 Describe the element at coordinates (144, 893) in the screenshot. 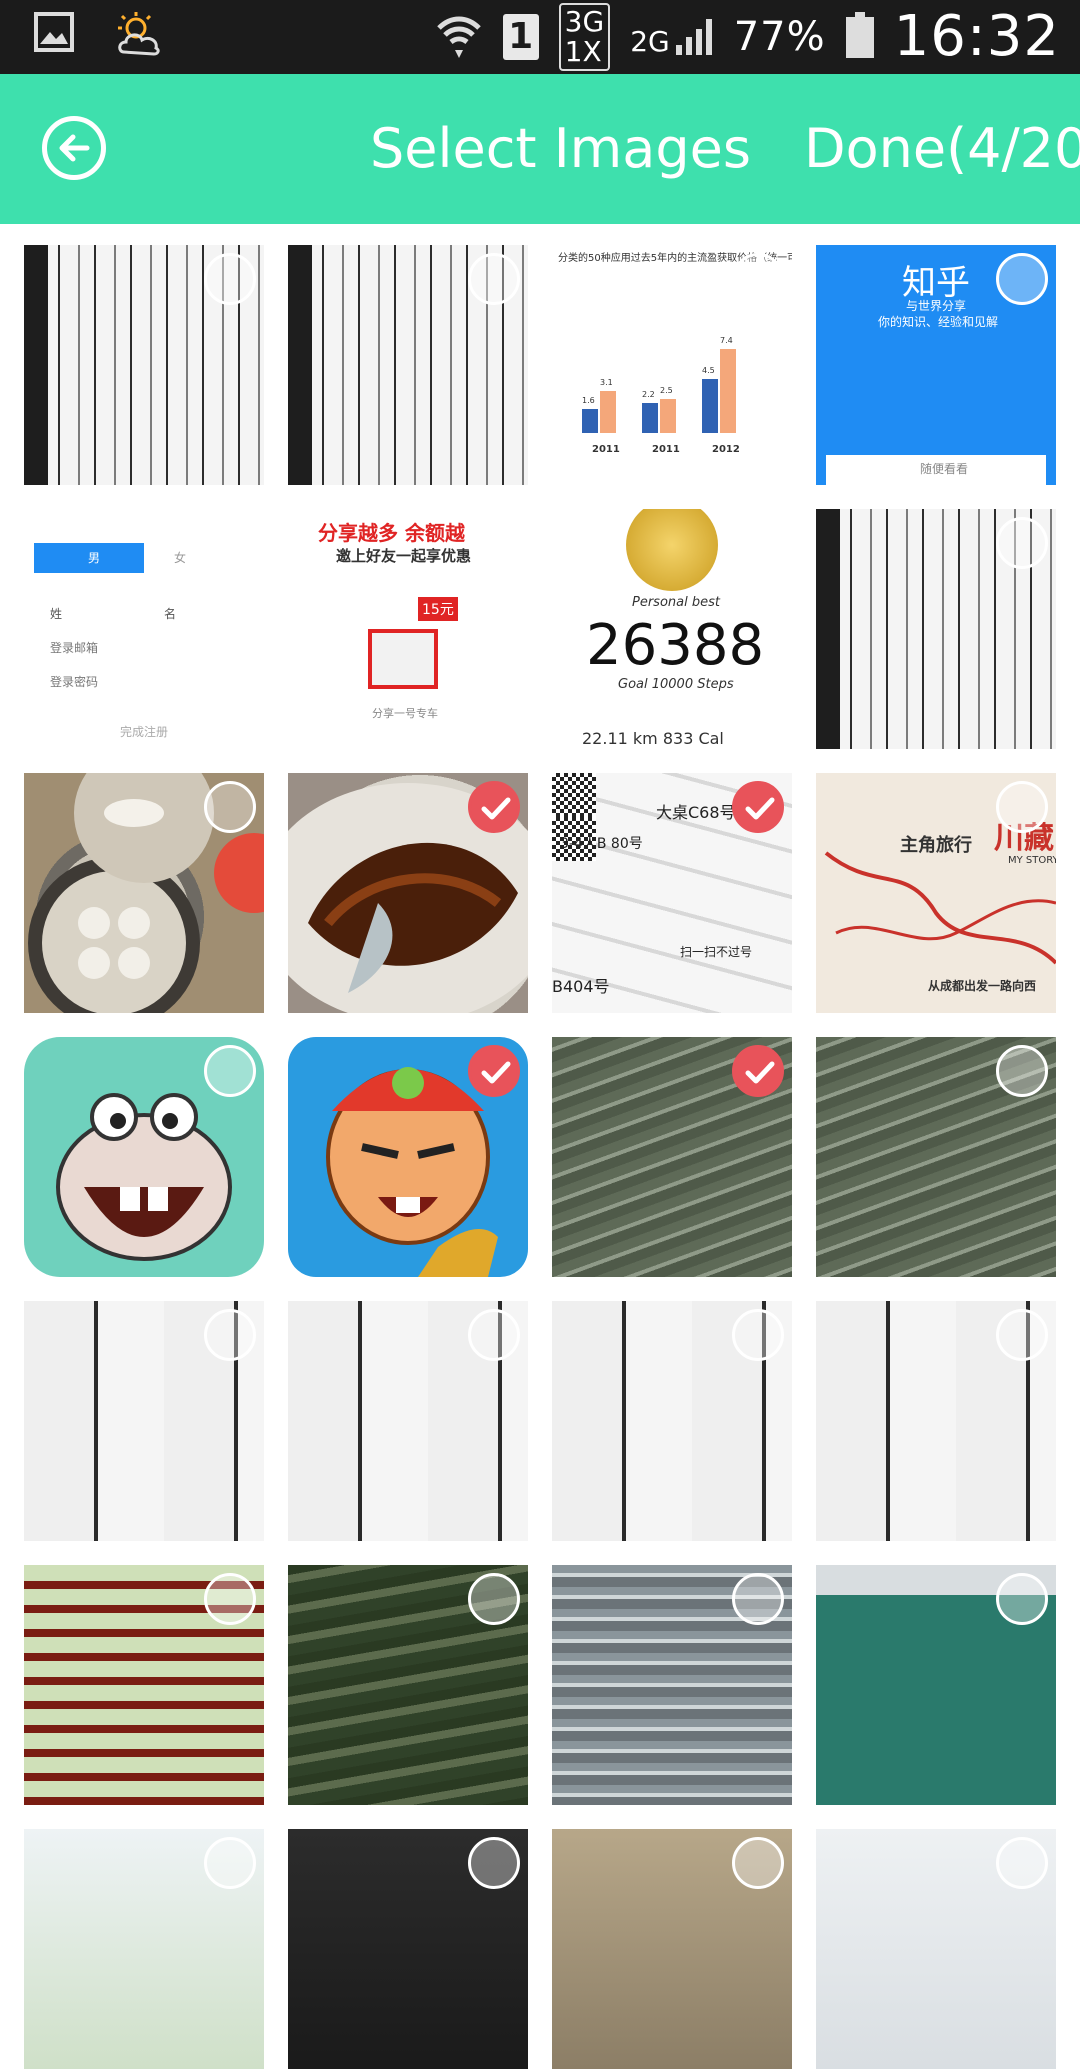

I see `image-tile-dumplings` at that location.